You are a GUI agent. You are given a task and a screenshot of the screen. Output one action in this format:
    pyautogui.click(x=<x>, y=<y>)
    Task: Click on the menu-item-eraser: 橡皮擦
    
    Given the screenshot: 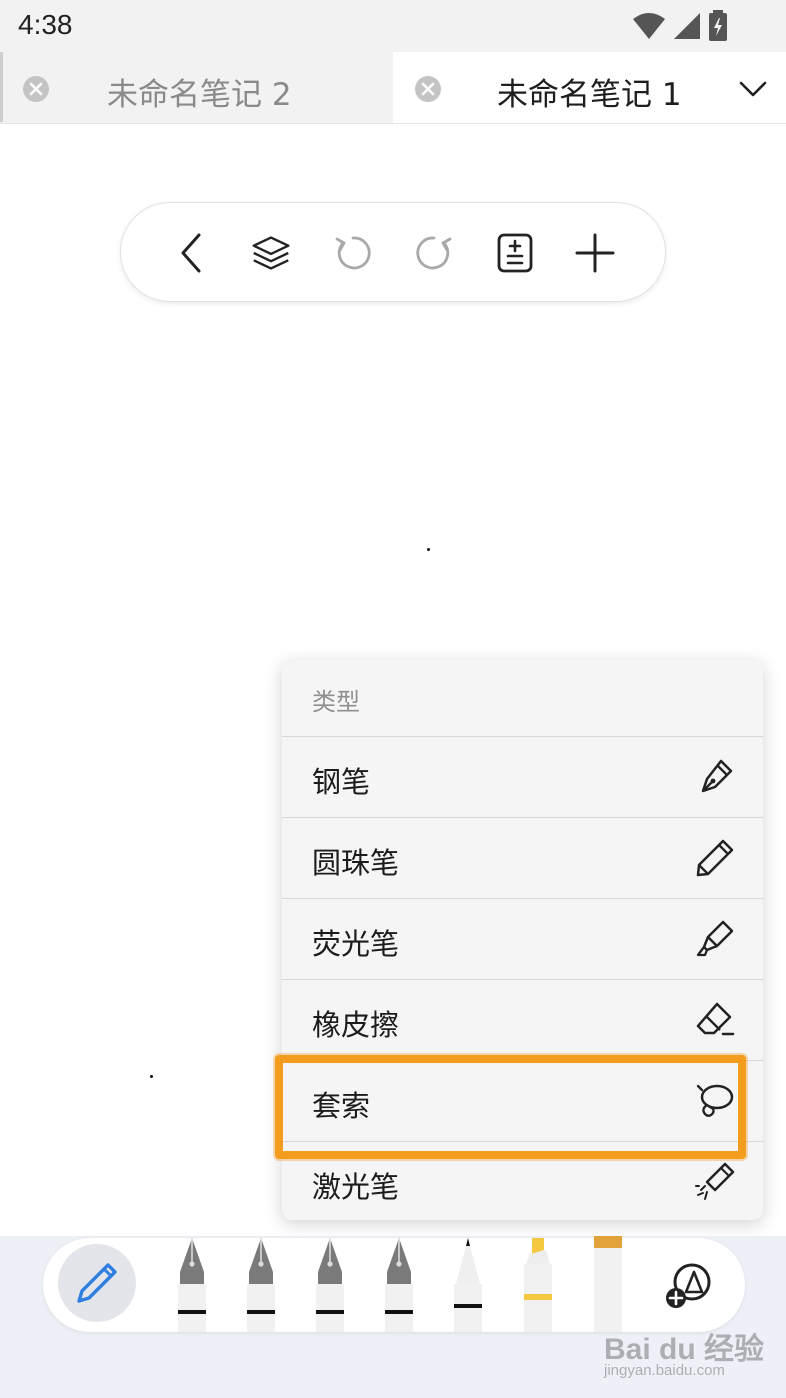 What is the action you would take?
    pyautogui.click(x=522, y=1019)
    